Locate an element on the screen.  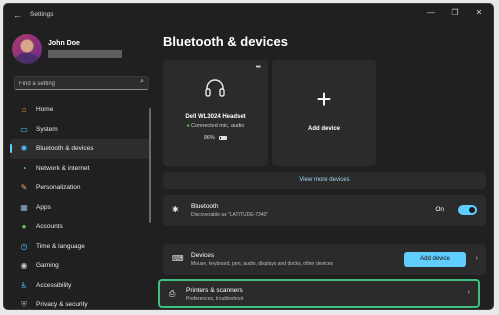
sidebar-item-personalization: ✎ Personalization is located at coordinates (80, 188).